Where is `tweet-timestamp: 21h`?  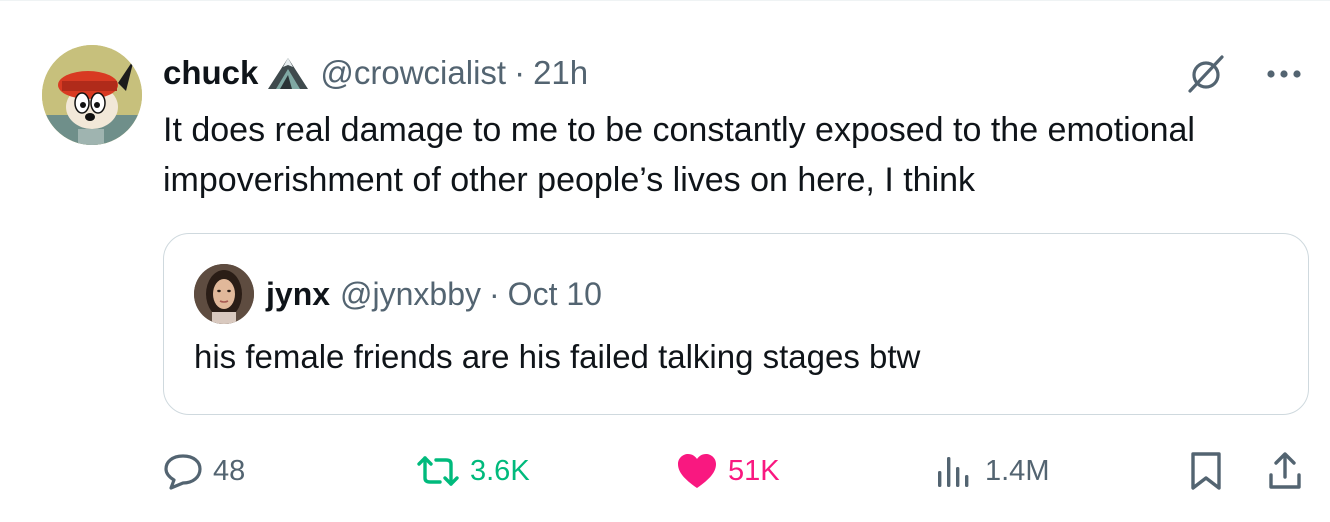 tweet-timestamp: 21h is located at coordinates (560, 73).